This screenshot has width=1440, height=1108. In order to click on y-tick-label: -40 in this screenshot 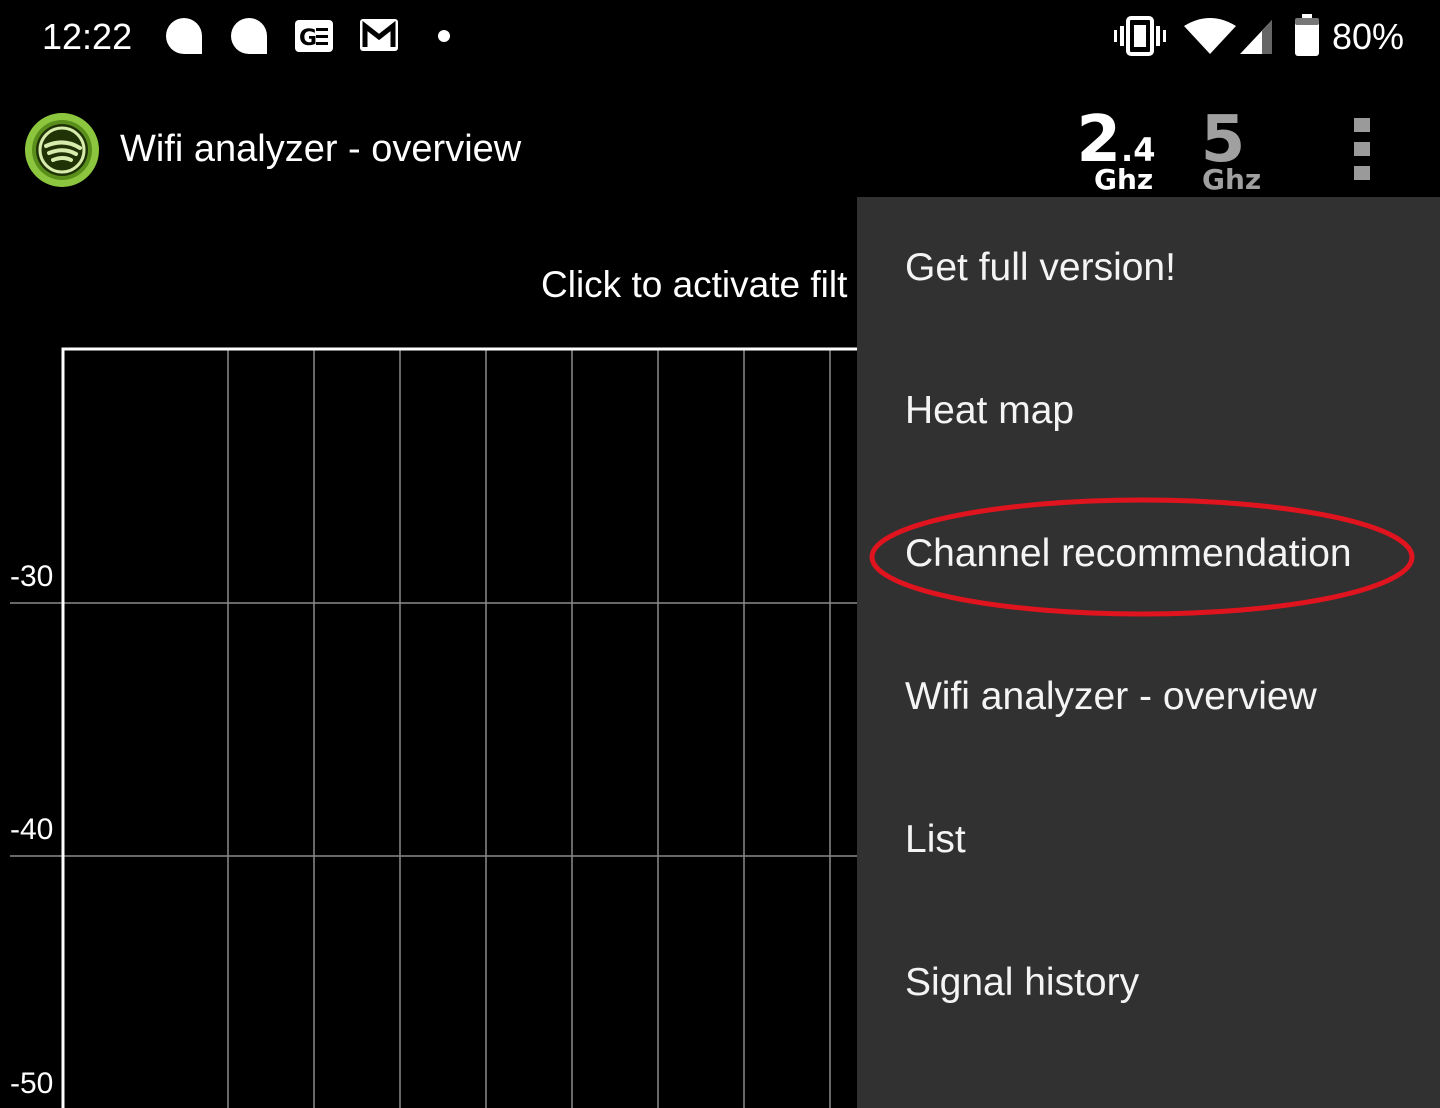, I will do `click(31, 829)`.